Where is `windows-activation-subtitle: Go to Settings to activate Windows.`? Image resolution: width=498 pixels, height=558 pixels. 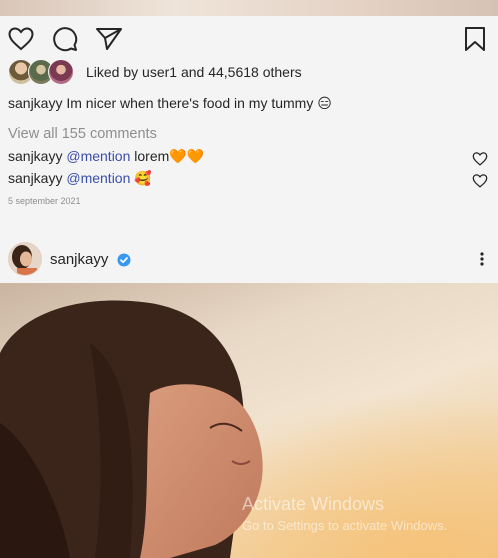 windows-activation-subtitle: Go to Settings to activate Windows. is located at coordinates (345, 525).